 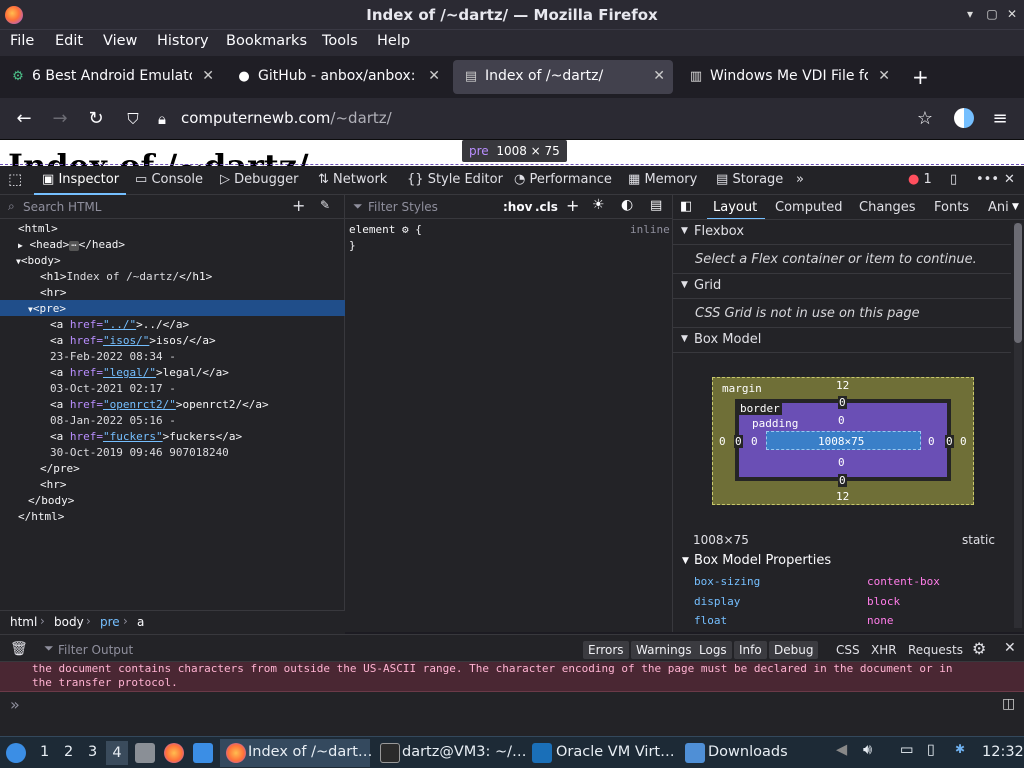 I want to click on cls-toggle: .cls, so click(x=546, y=207).